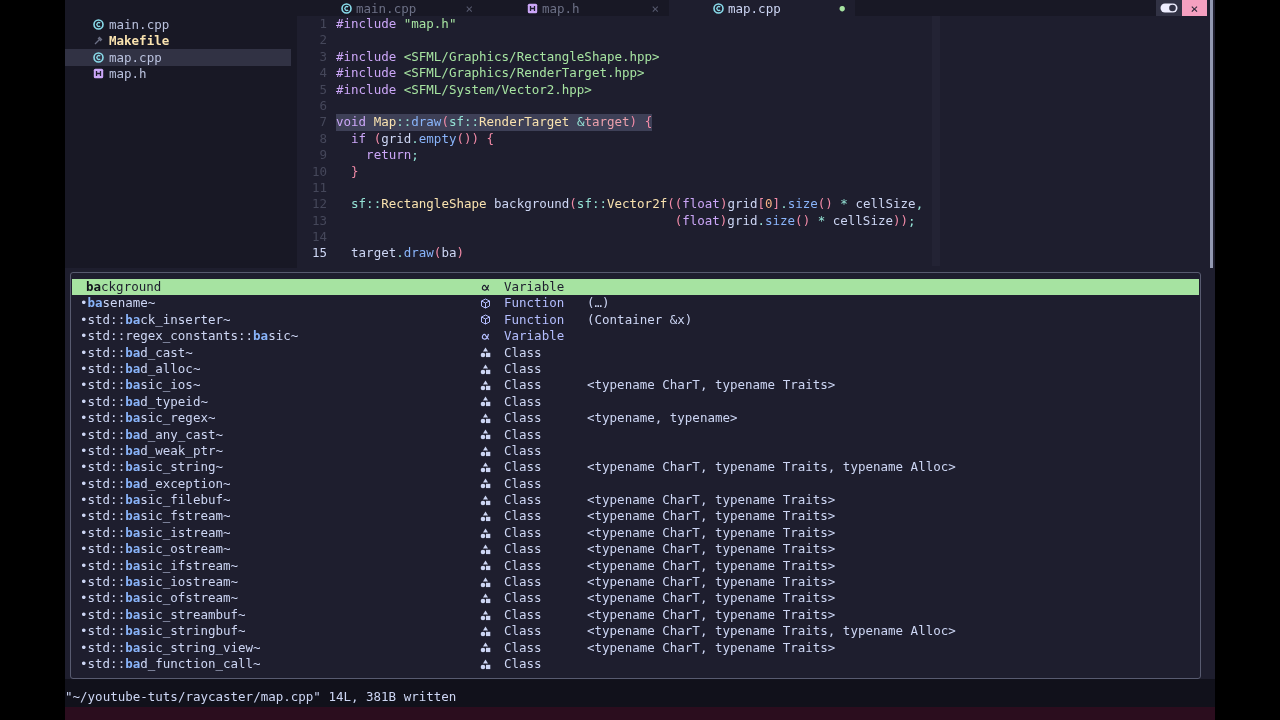 The image size is (1280, 720). What do you see at coordinates (794, 221) in the screenshot?
I see `code-line: (float)grid.size() * cellSize));` at bounding box center [794, 221].